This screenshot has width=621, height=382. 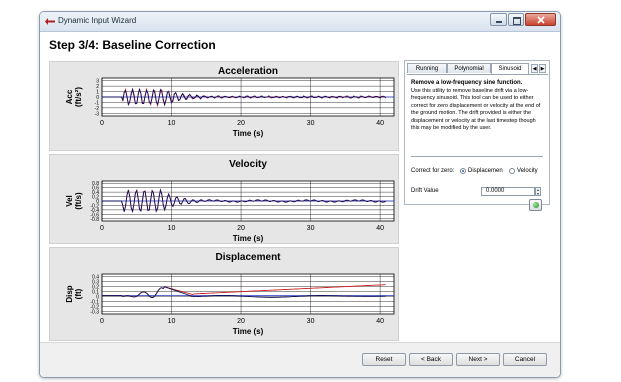 I want to click on tab-running: Running, so click(x=427, y=68).